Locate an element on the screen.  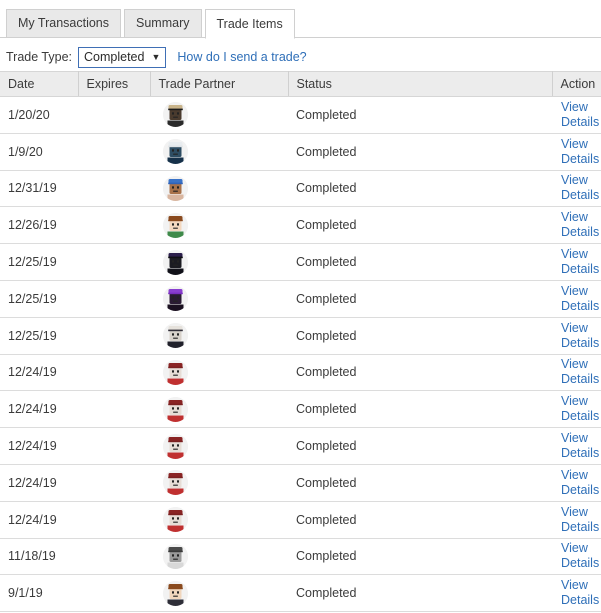
cell-date: 1/20/20 is located at coordinates (39, 115).